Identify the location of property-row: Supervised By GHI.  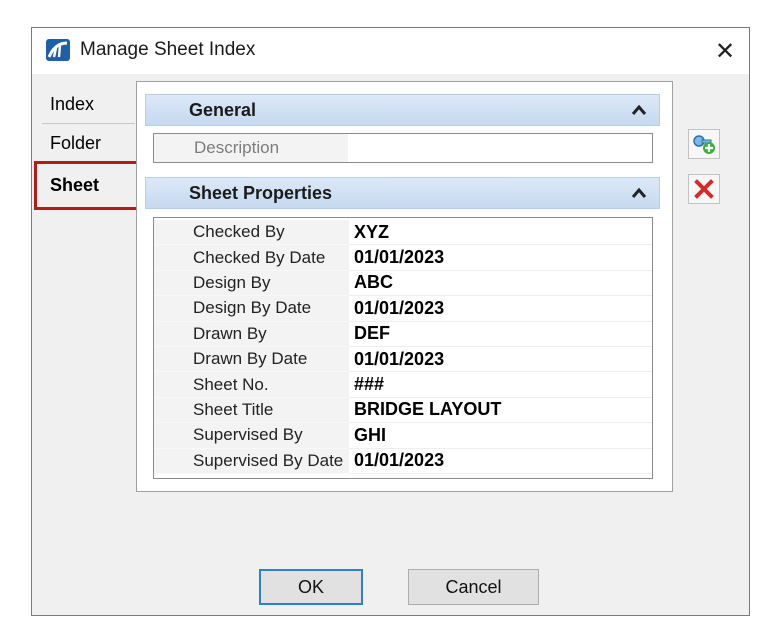
(403, 436).